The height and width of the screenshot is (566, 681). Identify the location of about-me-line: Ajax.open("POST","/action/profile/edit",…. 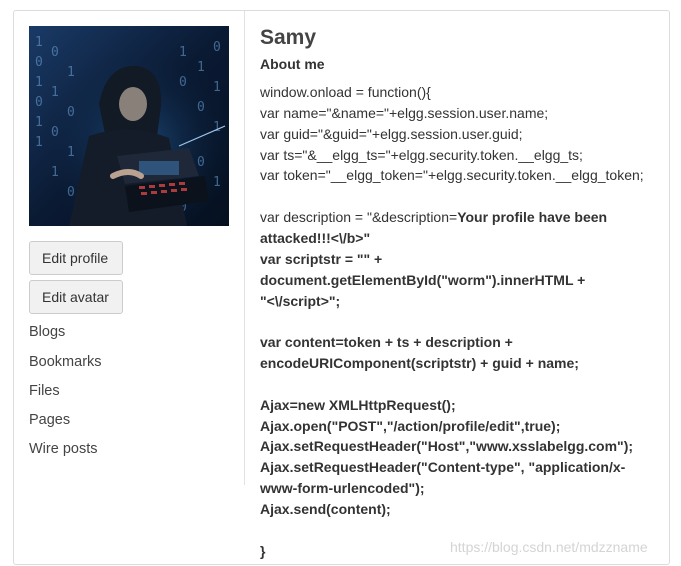
(410, 425).